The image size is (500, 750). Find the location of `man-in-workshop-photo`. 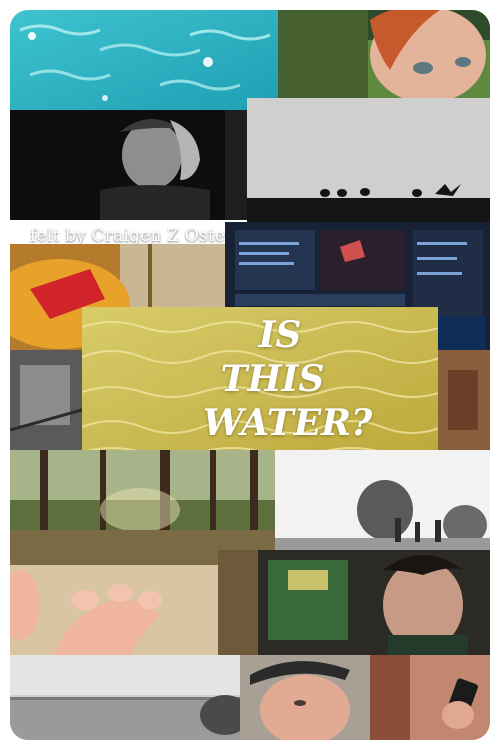

man-in-workshop-photo is located at coordinates (354, 602).